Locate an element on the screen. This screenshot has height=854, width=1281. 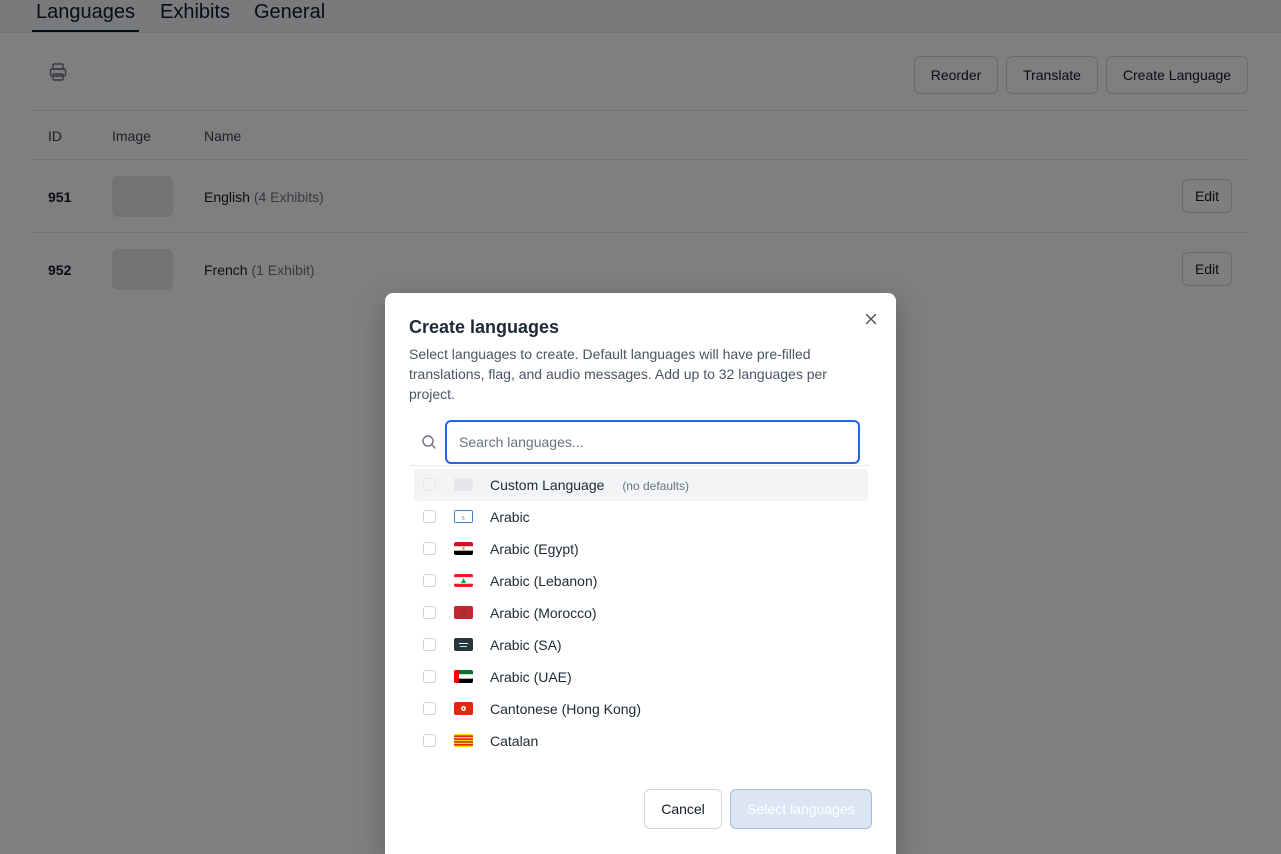
no-defaults-note: (no defaults) is located at coordinates (656, 486).